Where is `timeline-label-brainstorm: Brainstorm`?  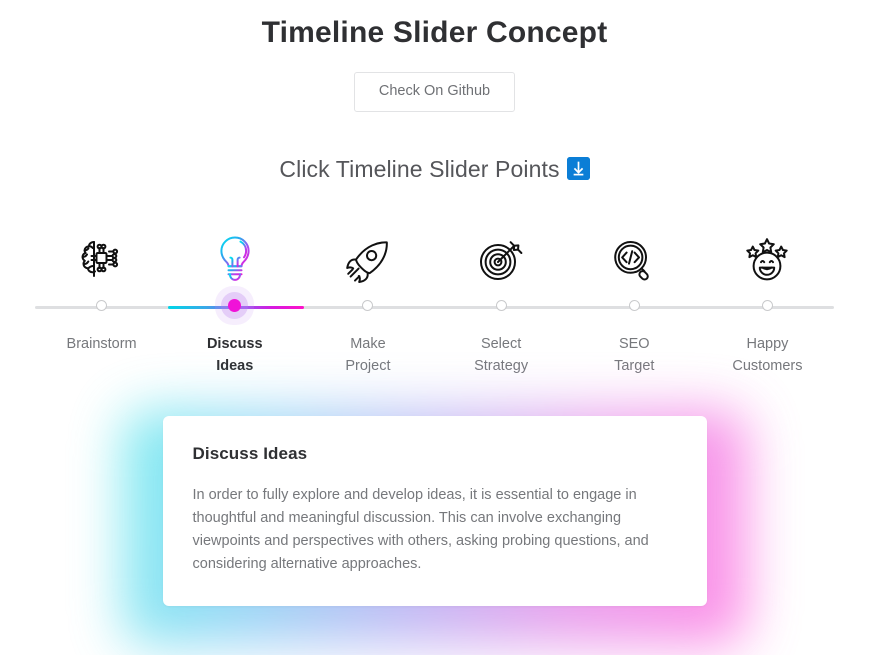 timeline-label-brainstorm: Brainstorm is located at coordinates (101, 343).